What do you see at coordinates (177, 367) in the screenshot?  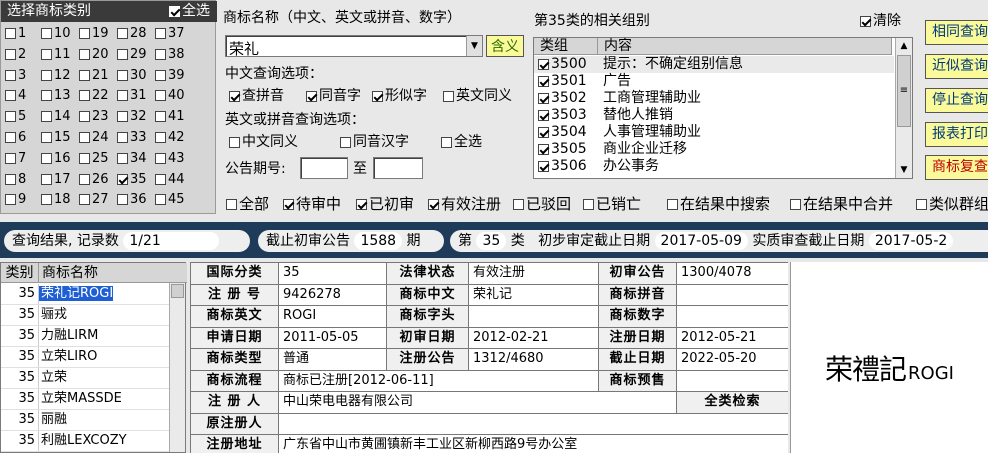 I see `results-scrollbar` at bounding box center [177, 367].